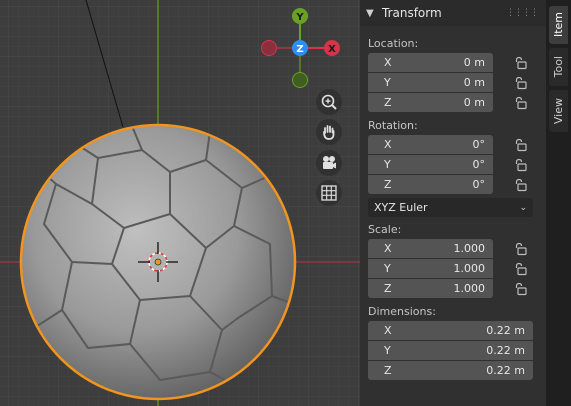  I want to click on tab-tool: Tool, so click(558, 67).